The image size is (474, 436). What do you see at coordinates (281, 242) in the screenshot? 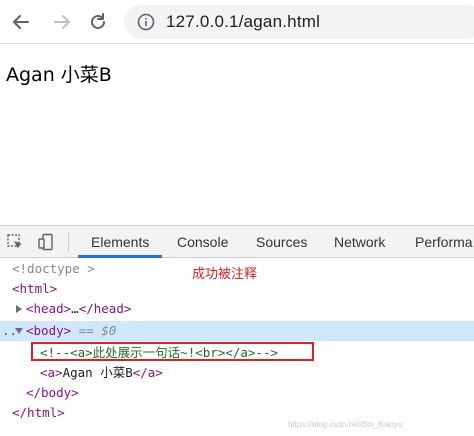
I see `tab-sources: Sources` at bounding box center [281, 242].